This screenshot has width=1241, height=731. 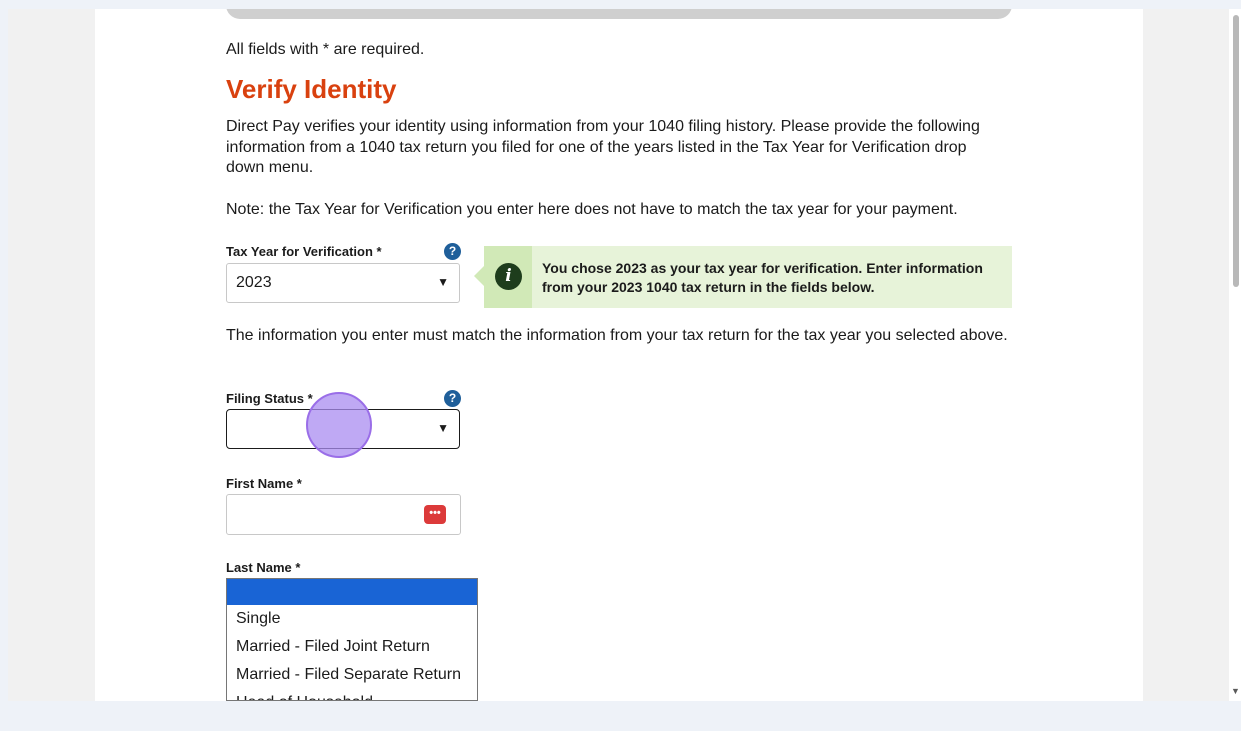 What do you see at coordinates (263, 567) in the screenshot?
I see `last-name-label: Last Name *` at bounding box center [263, 567].